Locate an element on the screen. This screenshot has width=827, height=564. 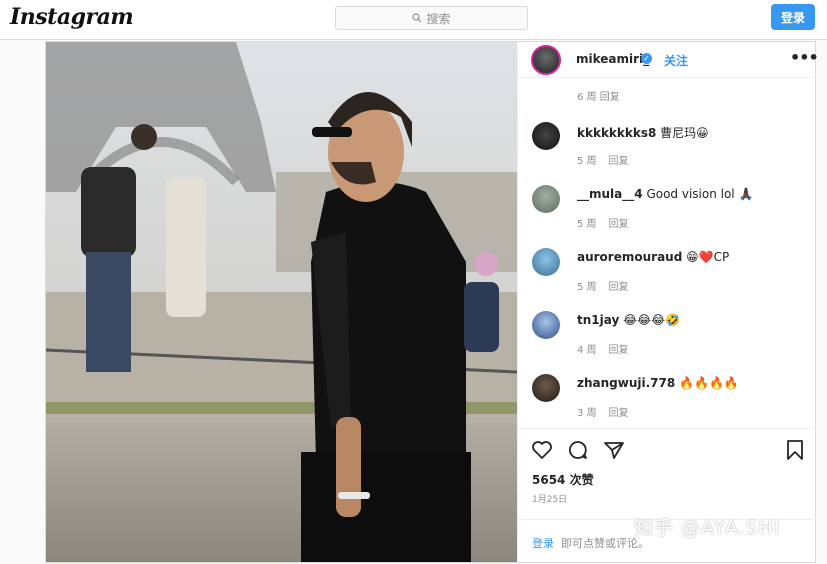
verified-icon: ✓ is located at coordinates (646, 58).